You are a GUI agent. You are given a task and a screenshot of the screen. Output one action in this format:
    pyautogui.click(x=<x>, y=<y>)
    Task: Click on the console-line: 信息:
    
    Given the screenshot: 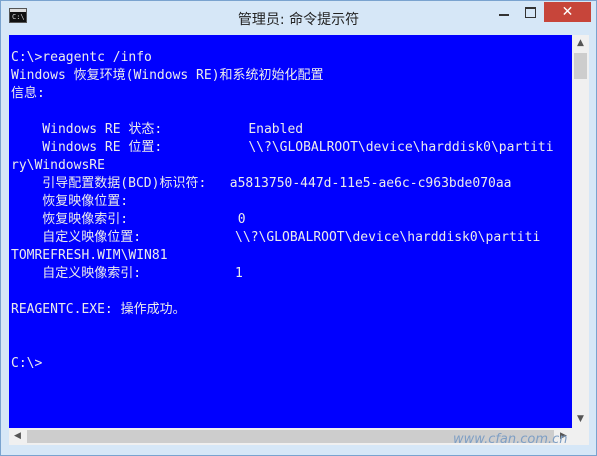 What is the action you would take?
    pyautogui.click(x=28, y=93)
    